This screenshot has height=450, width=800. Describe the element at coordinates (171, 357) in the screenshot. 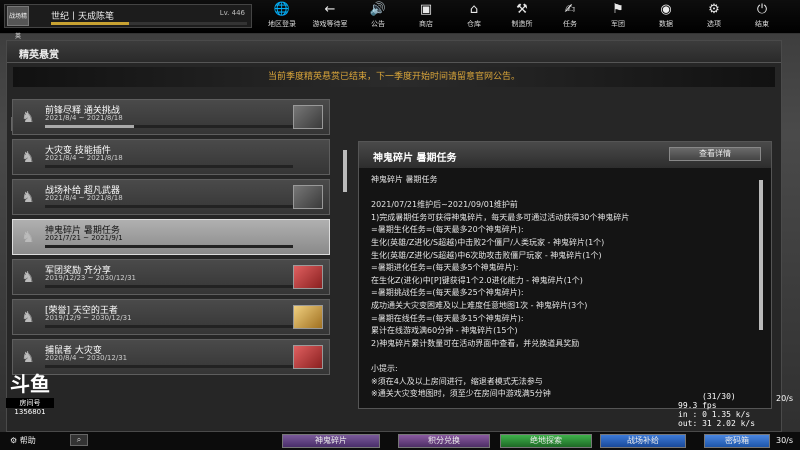

I see `list-item: ♞ 捕鼠者 大灾变 2020/8/4 ~ 2030/12/31` at that location.